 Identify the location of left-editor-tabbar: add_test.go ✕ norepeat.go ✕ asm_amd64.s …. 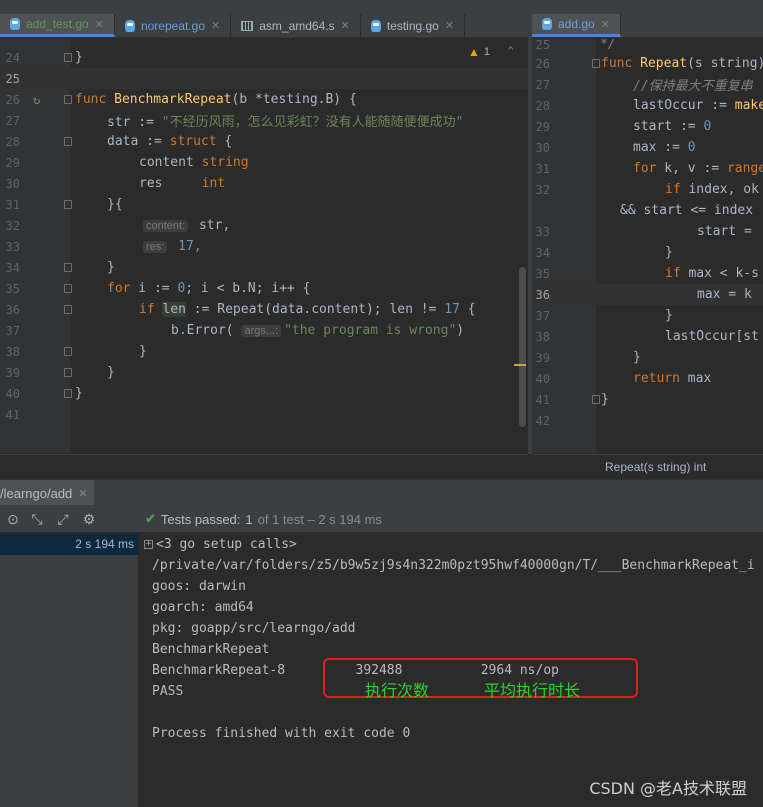
(264, 26).